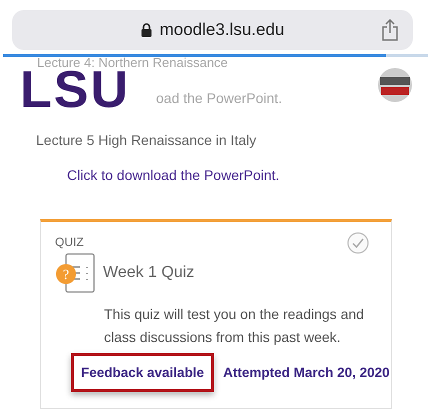 This screenshot has height=416, width=428. Describe the element at coordinates (390, 30) in the screenshot. I see `share-icon` at that location.